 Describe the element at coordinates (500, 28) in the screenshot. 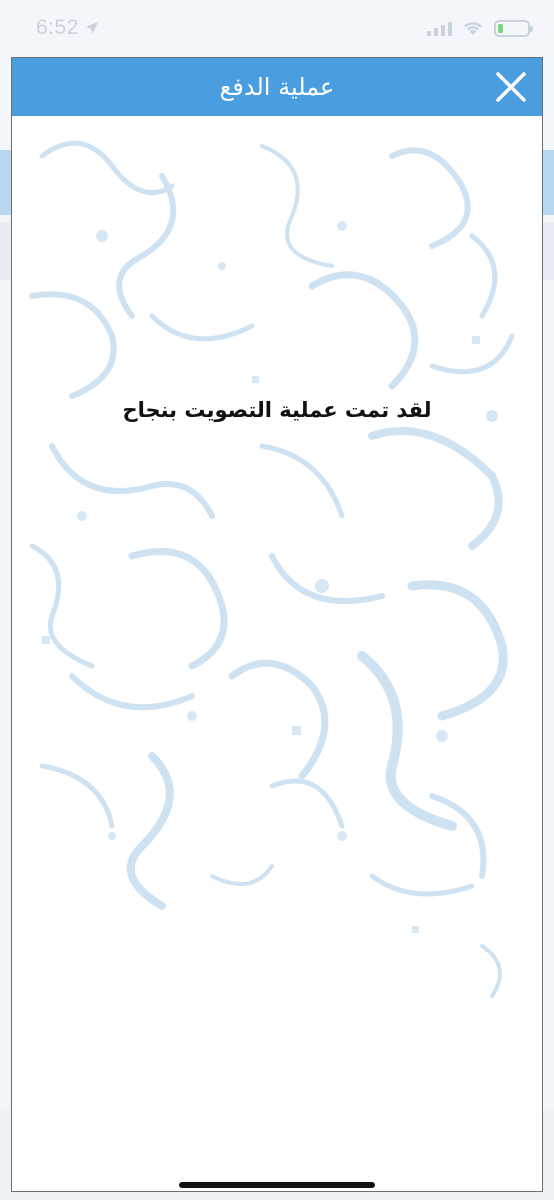

I see `battery-level` at that location.